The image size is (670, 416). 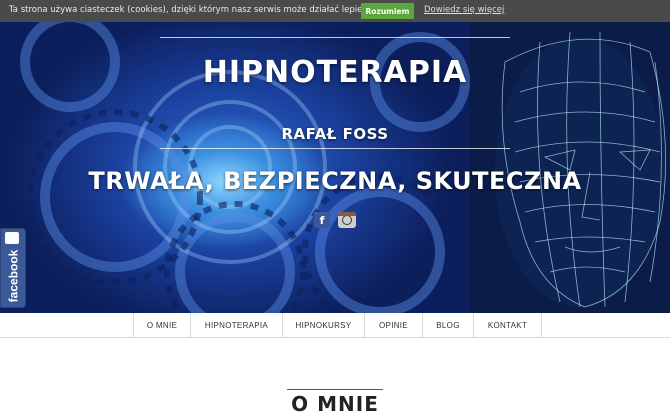 What do you see at coordinates (323, 325) in the screenshot?
I see `nav-item-hipnokursy: HIPNOKURSY` at bounding box center [323, 325].